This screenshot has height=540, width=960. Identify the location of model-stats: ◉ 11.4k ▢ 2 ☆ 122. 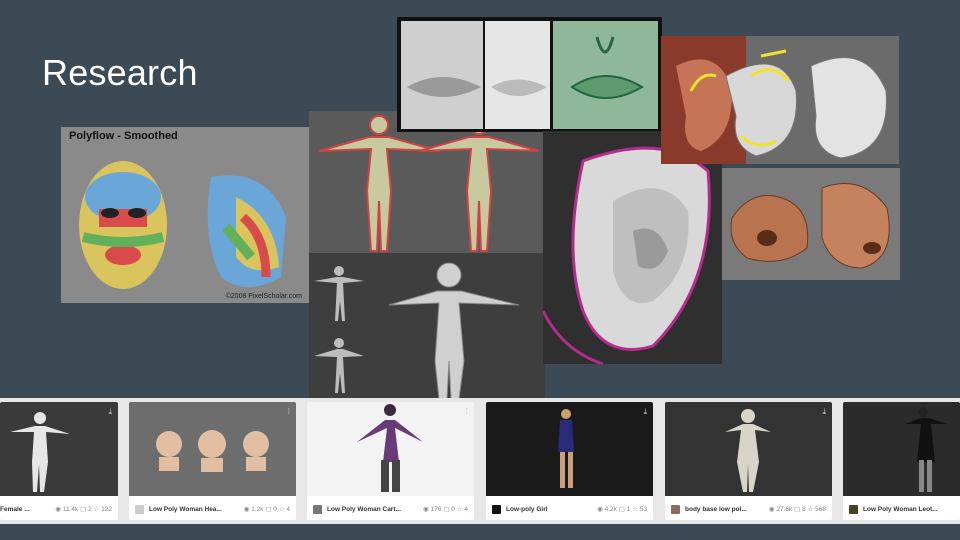
(83, 509).